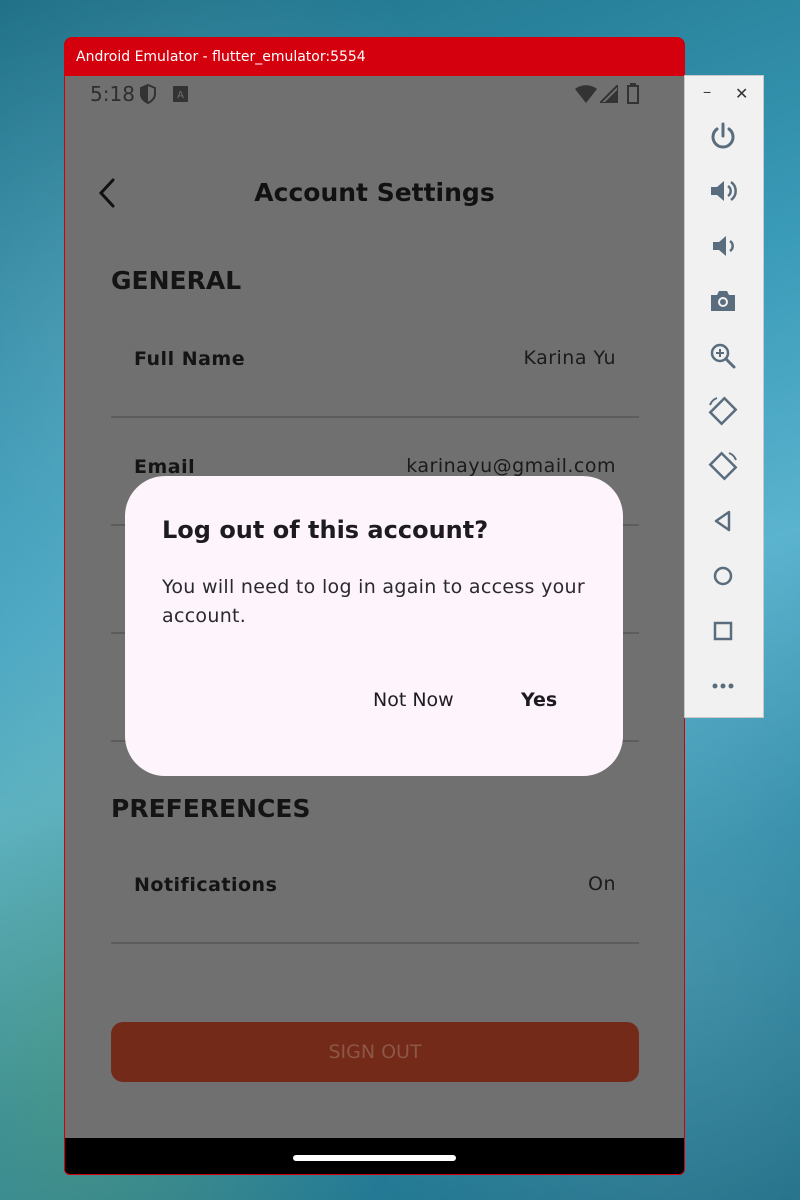  I want to click on home-gesture-pill, so click(374, 1158).